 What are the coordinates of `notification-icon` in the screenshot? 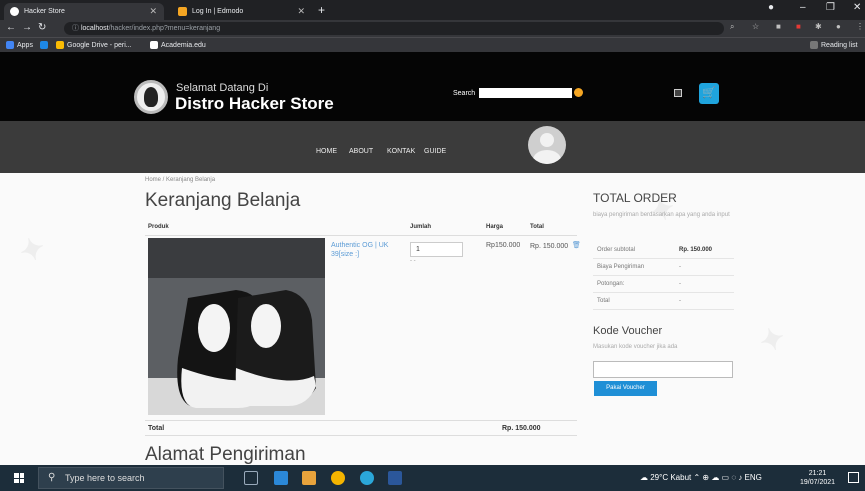 It's located at (853, 477).